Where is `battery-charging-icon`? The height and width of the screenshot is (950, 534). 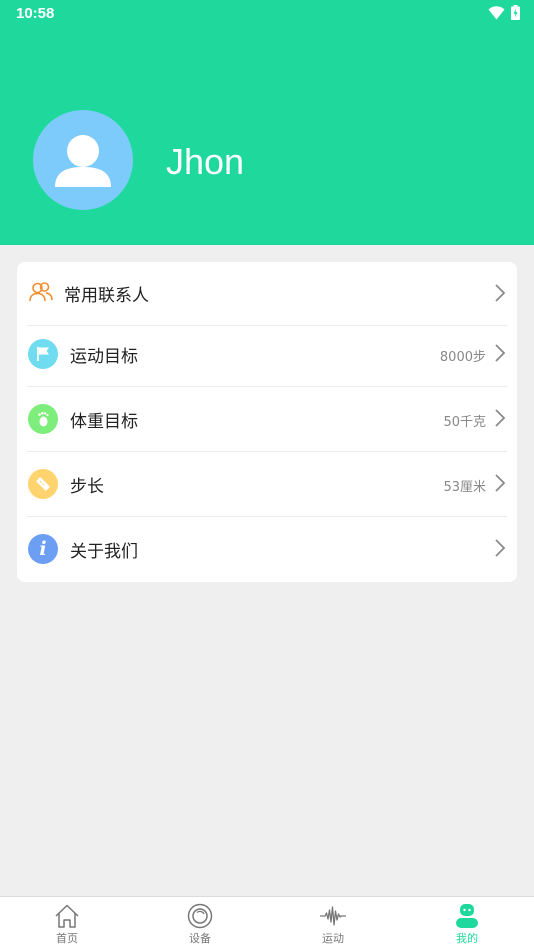 battery-charging-icon is located at coordinates (515, 12).